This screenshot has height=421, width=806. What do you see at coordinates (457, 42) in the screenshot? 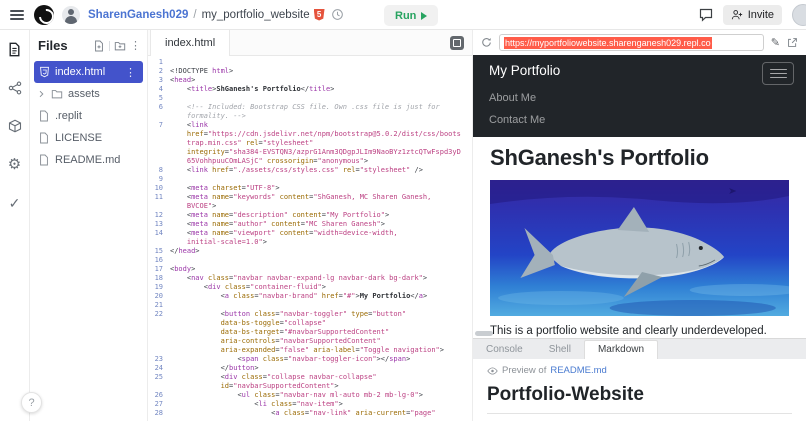
I see `editor-settings-icon` at bounding box center [457, 42].